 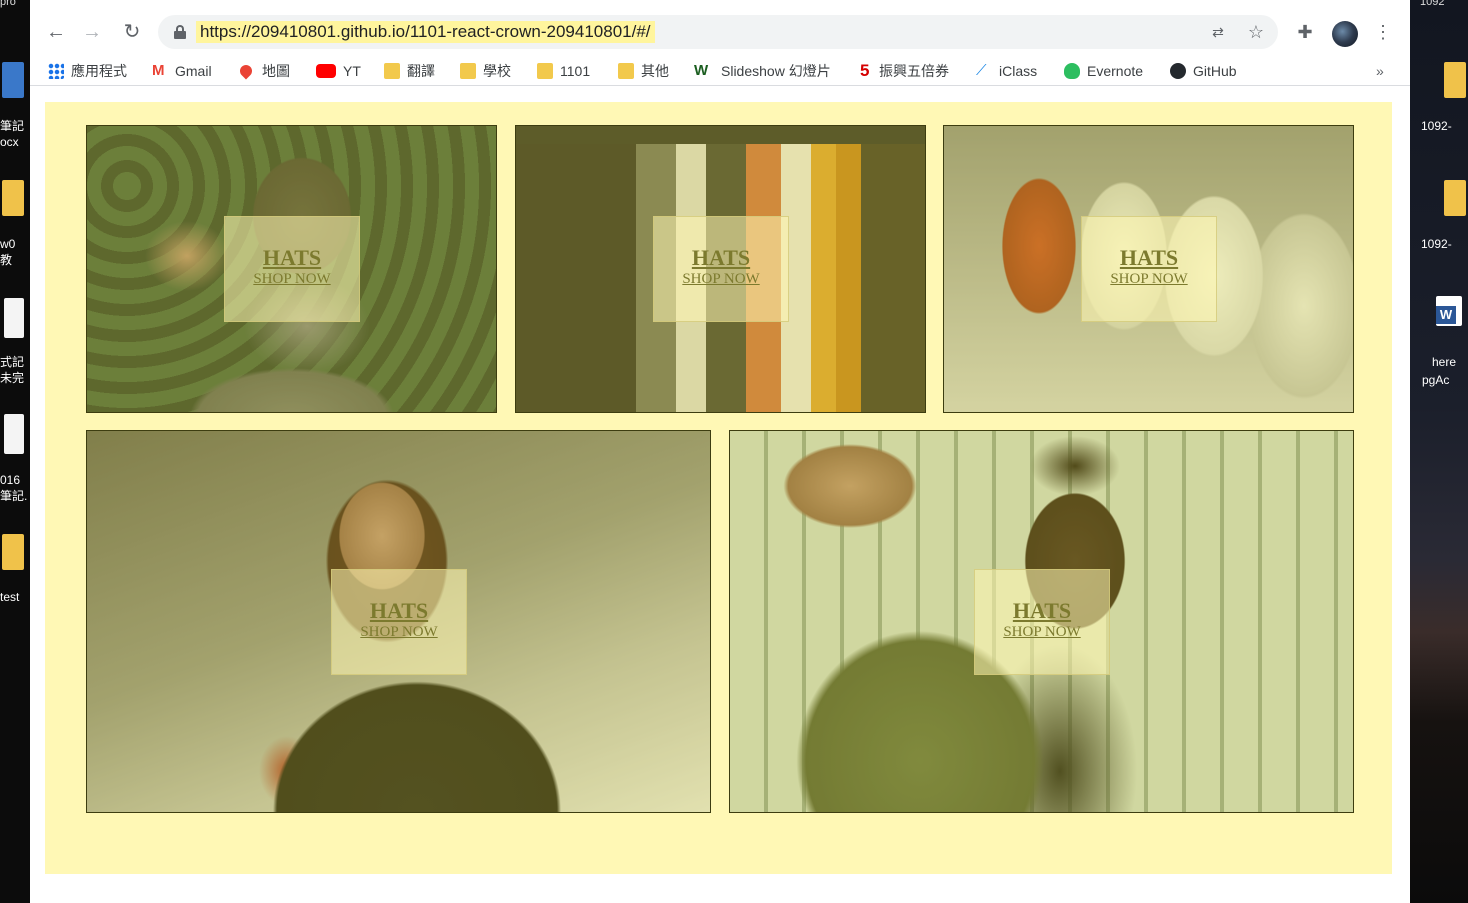 What do you see at coordinates (180, 32) in the screenshot?
I see `lock-icon` at bounding box center [180, 32].